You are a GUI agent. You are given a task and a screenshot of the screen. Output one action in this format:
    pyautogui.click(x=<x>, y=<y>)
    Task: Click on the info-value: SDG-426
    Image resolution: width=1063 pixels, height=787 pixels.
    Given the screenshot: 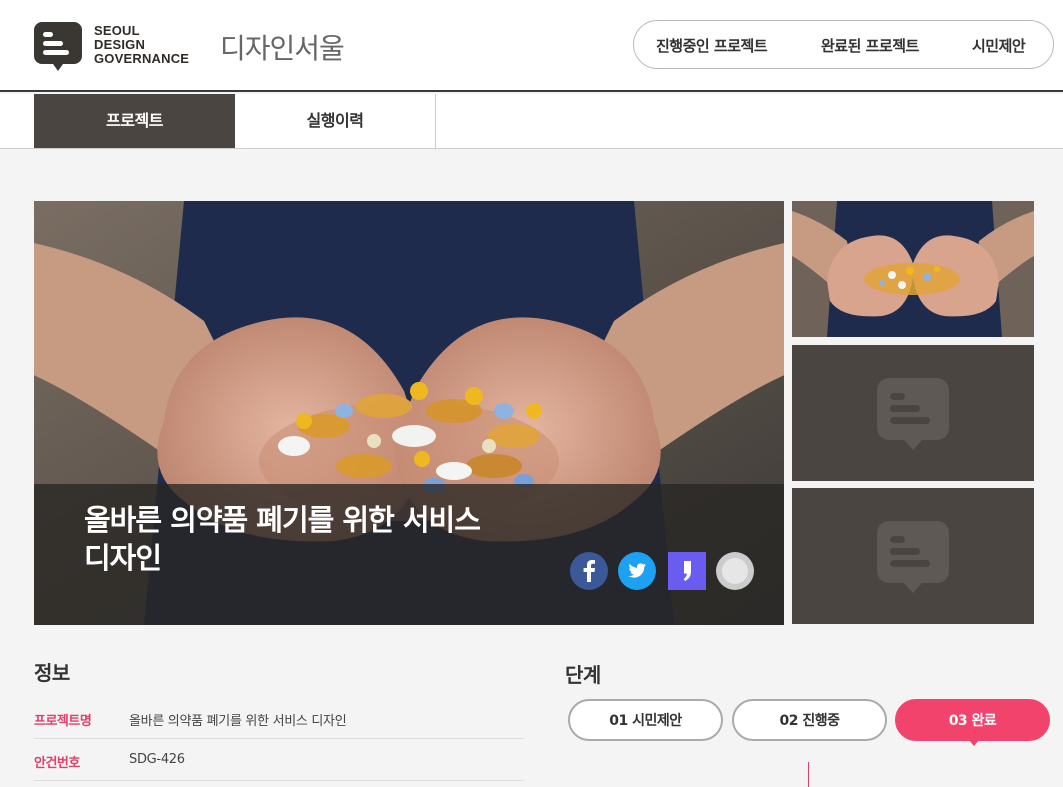 What is the action you would take?
    pyautogui.click(x=157, y=759)
    